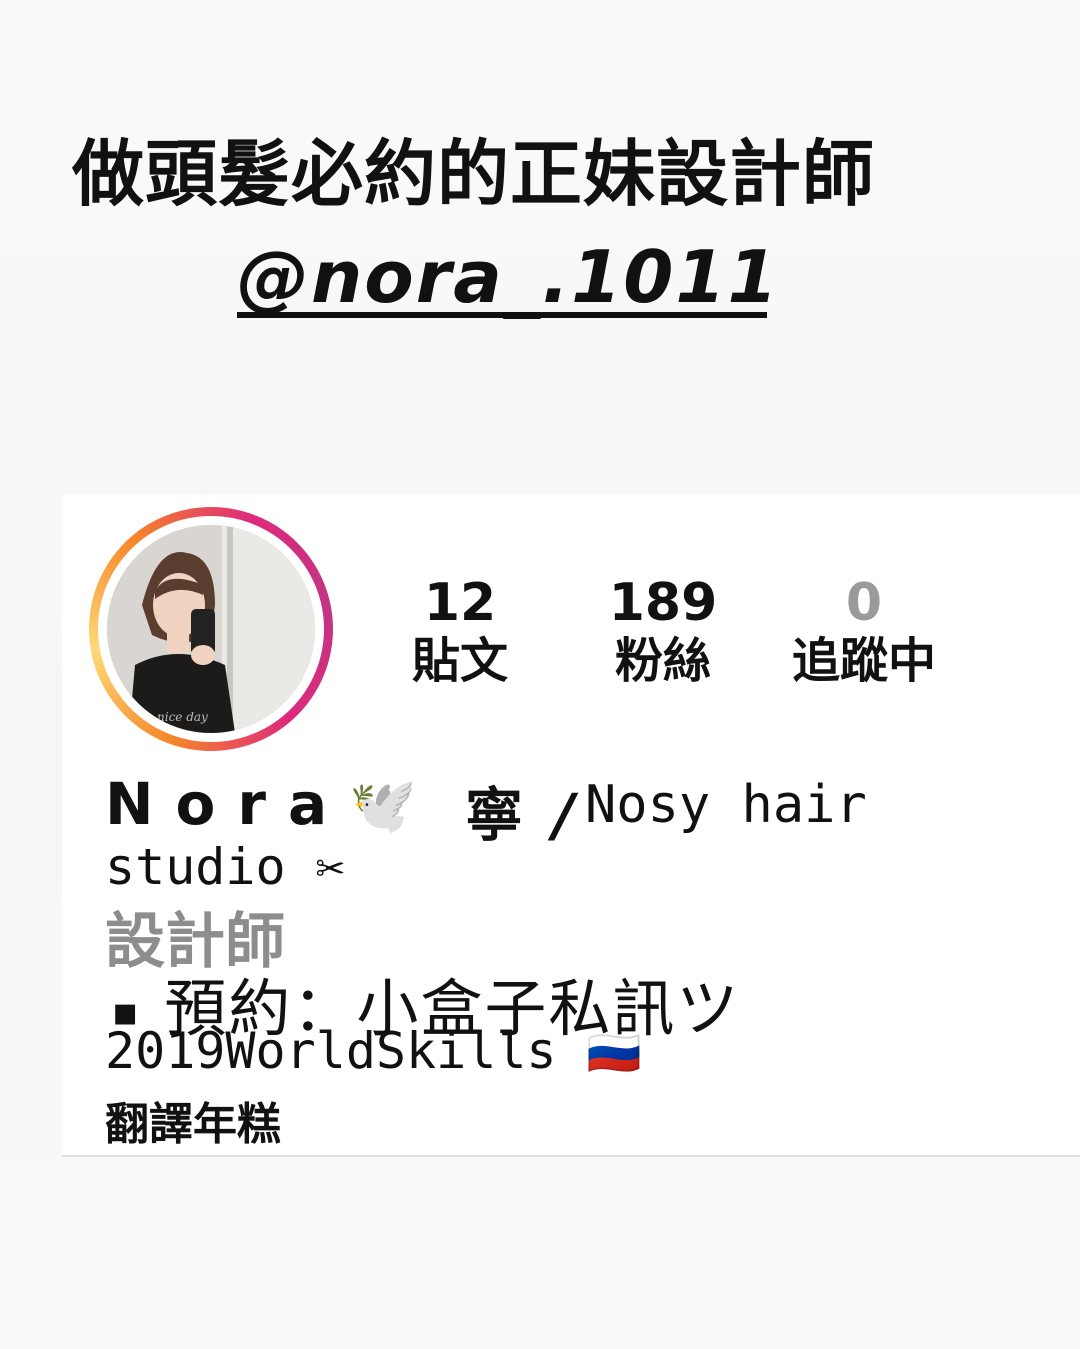 The width and height of the screenshot is (1080, 1349). I want to click on stat-followers: 189 粉絲, so click(663, 633).